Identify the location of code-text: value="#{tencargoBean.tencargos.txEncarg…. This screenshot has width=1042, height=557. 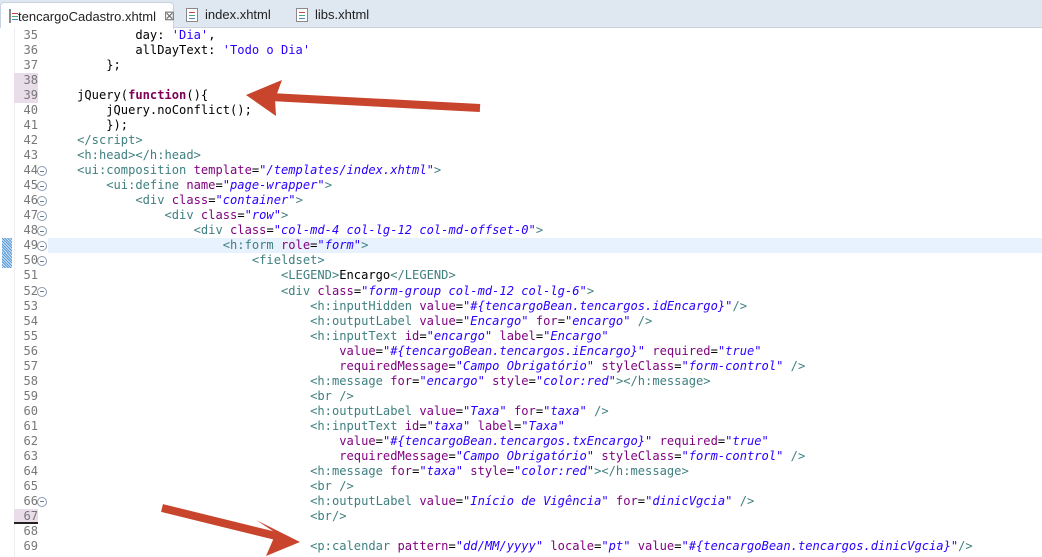
(408, 441).